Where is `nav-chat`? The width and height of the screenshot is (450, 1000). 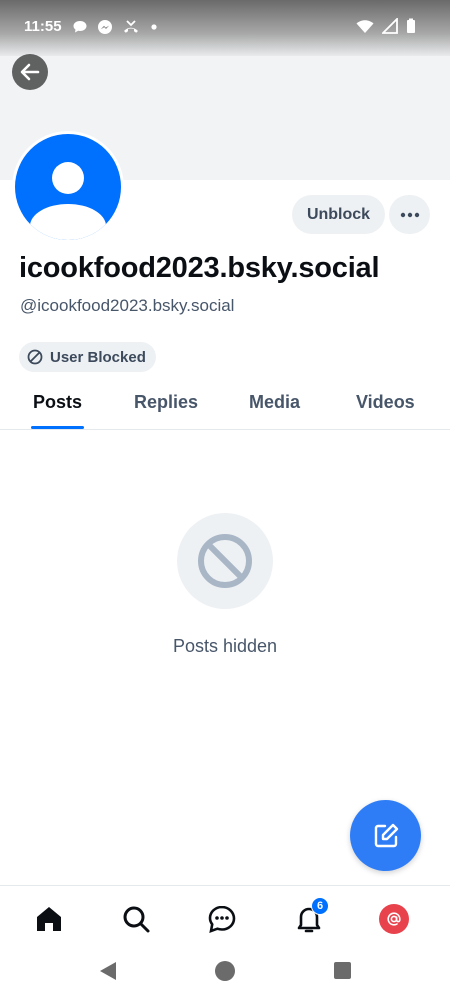
nav-chat is located at coordinates (222, 919).